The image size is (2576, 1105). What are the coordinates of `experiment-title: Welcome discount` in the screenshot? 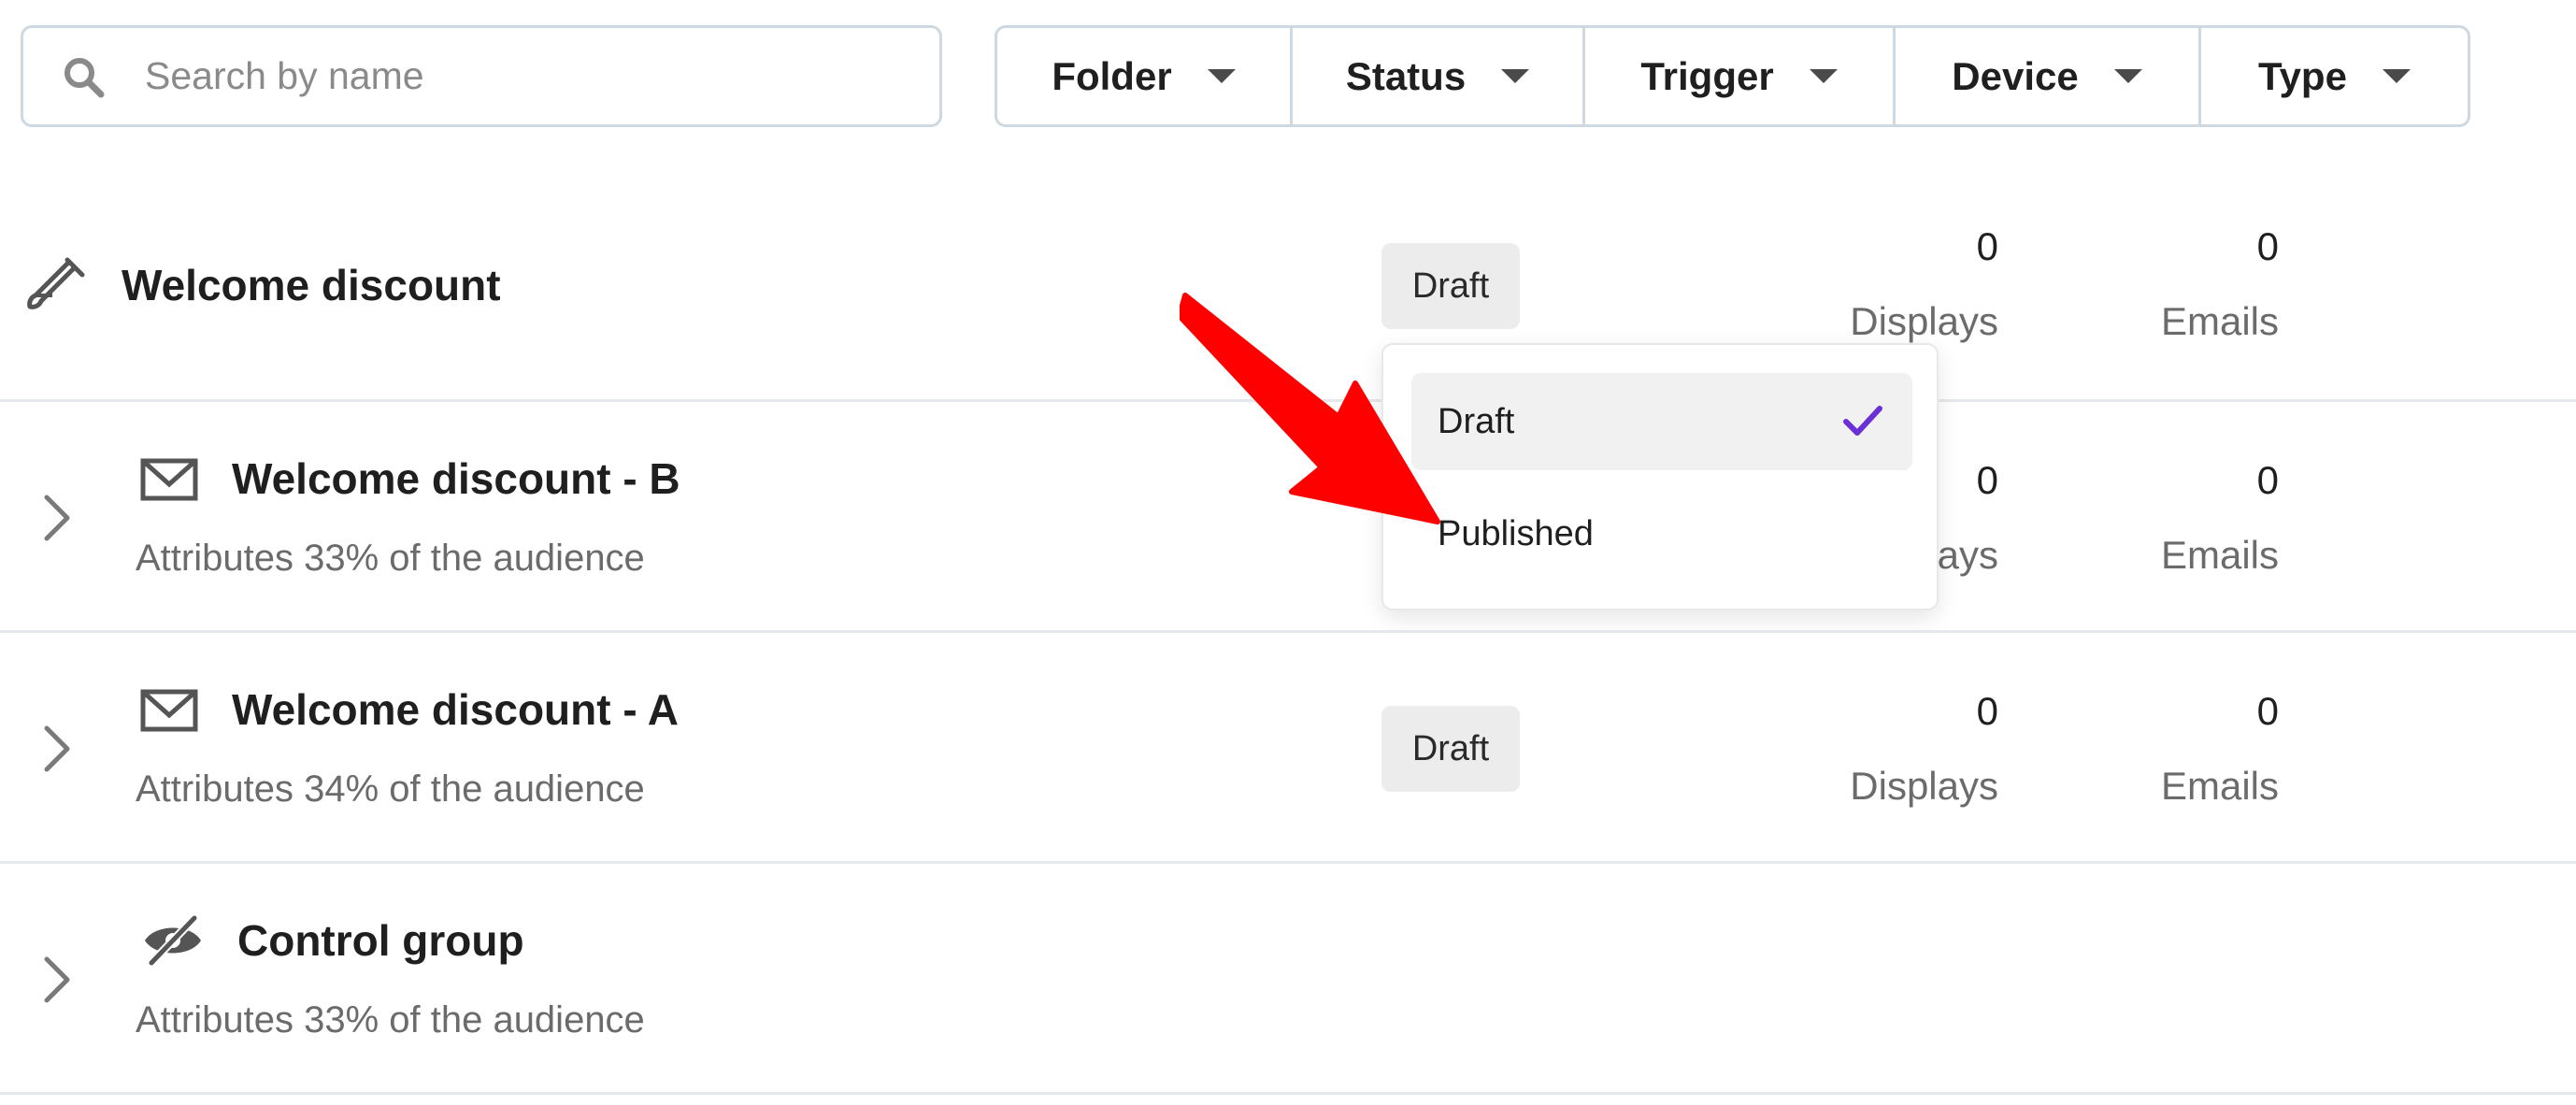 It's located at (311, 285).